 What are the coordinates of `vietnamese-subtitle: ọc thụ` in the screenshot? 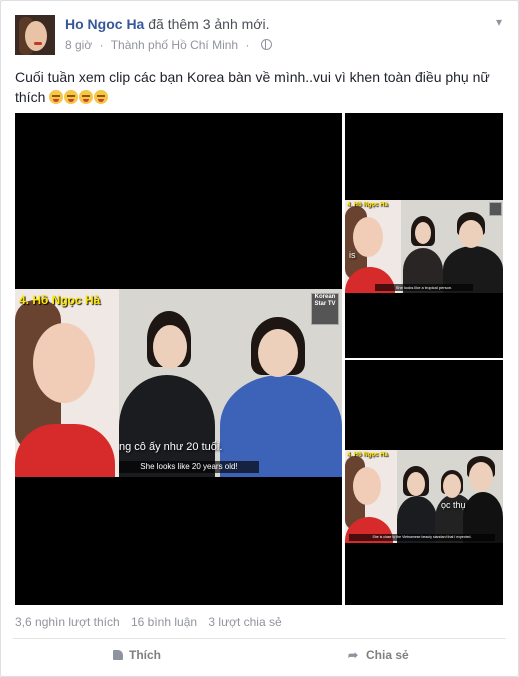 It's located at (453, 505).